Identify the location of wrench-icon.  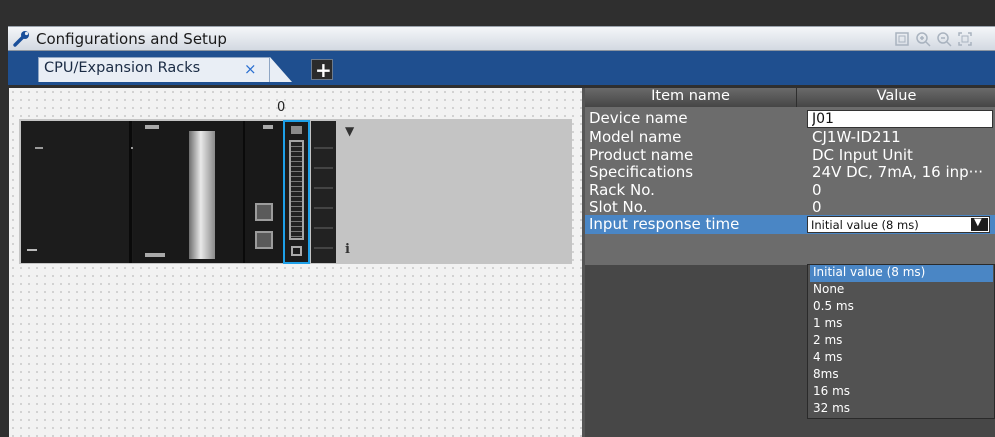
(21, 39).